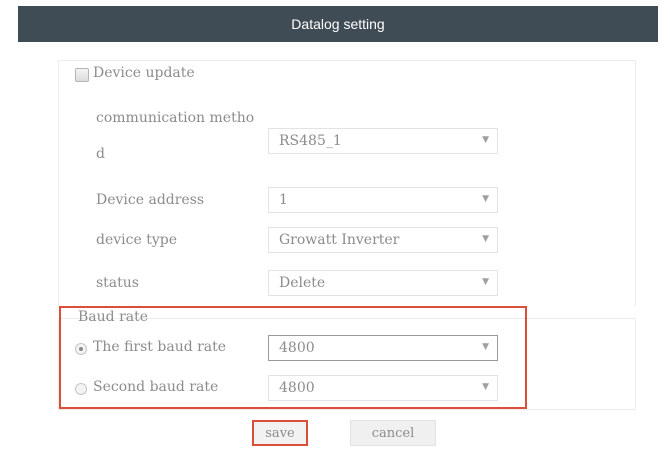 The height and width of the screenshot is (450, 670). Describe the element at coordinates (339, 240) in the screenshot. I see `device-type-value: Growatt Inverter` at that location.